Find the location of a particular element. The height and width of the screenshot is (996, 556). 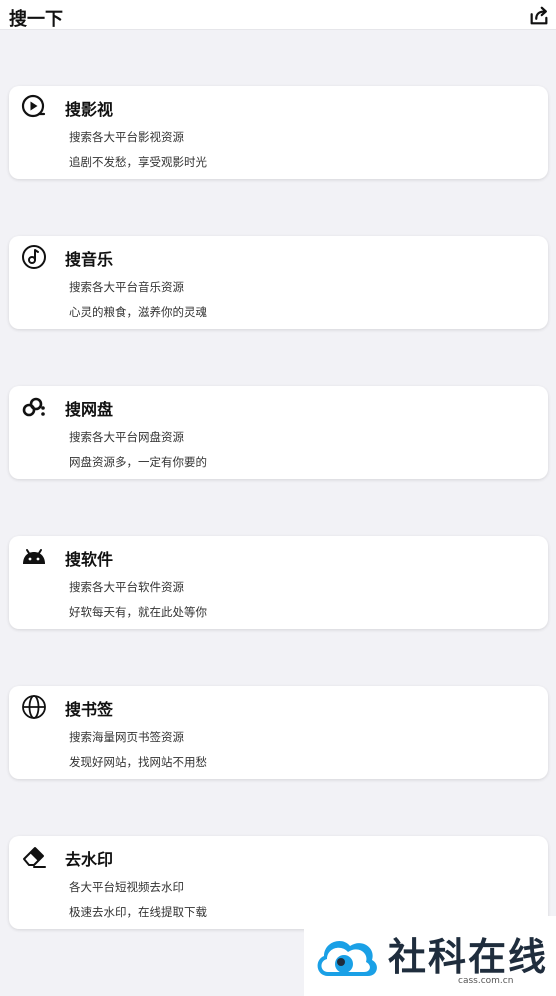

site-watermark: 社科在线 cass.com.cn is located at coordinates (430, 956).